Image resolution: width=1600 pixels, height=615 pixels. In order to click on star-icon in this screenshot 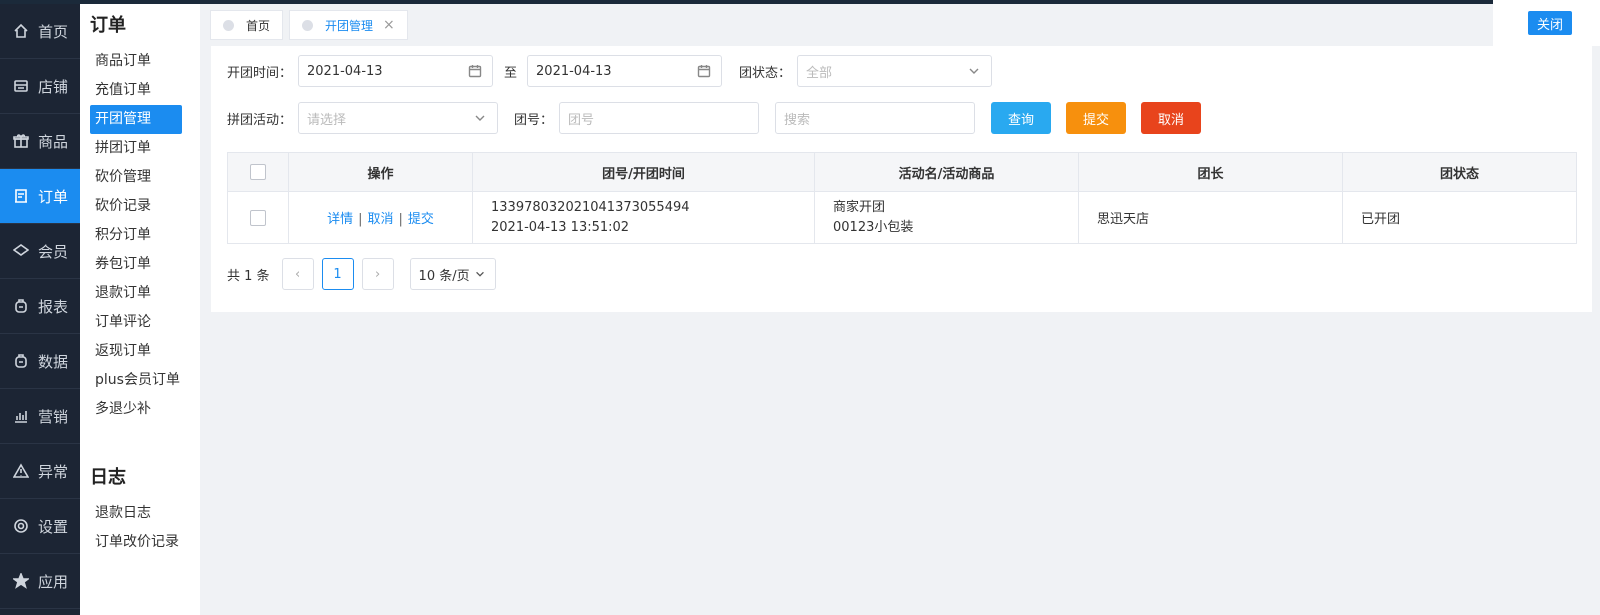, I will do `click(21, 581)`.